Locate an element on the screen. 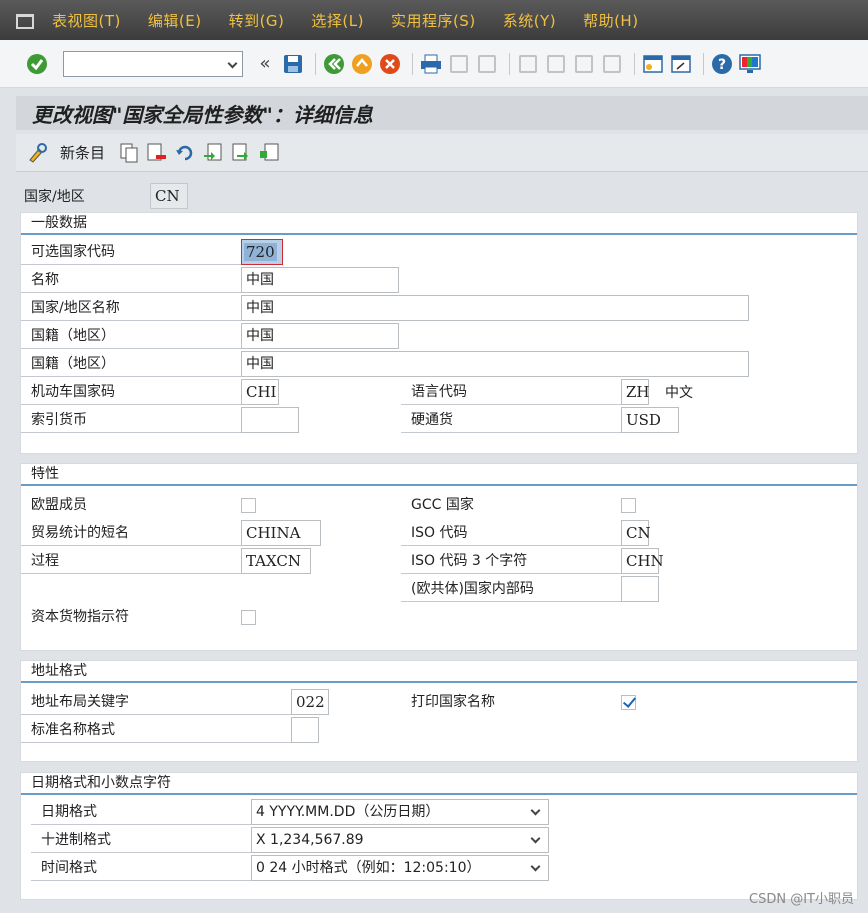 Image resolution: width=868 pixels, height=913 pixels. iso-code-field: CN is located at coordinates (636, 533).